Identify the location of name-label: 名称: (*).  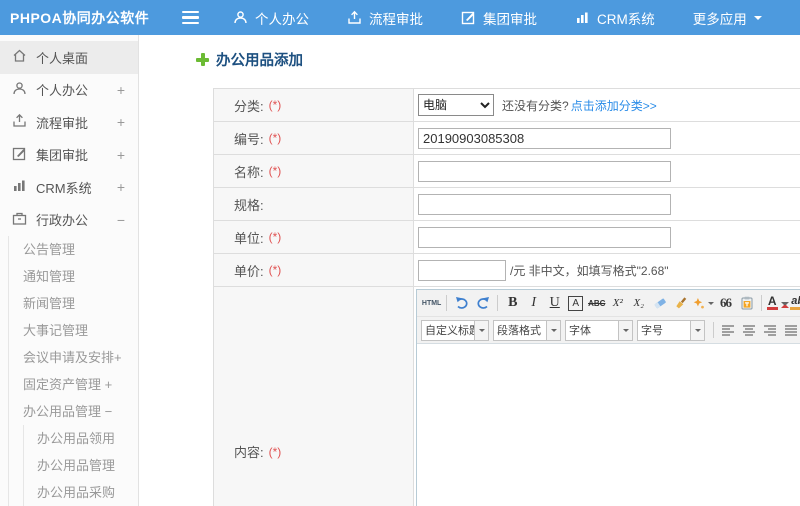
(314, 171).